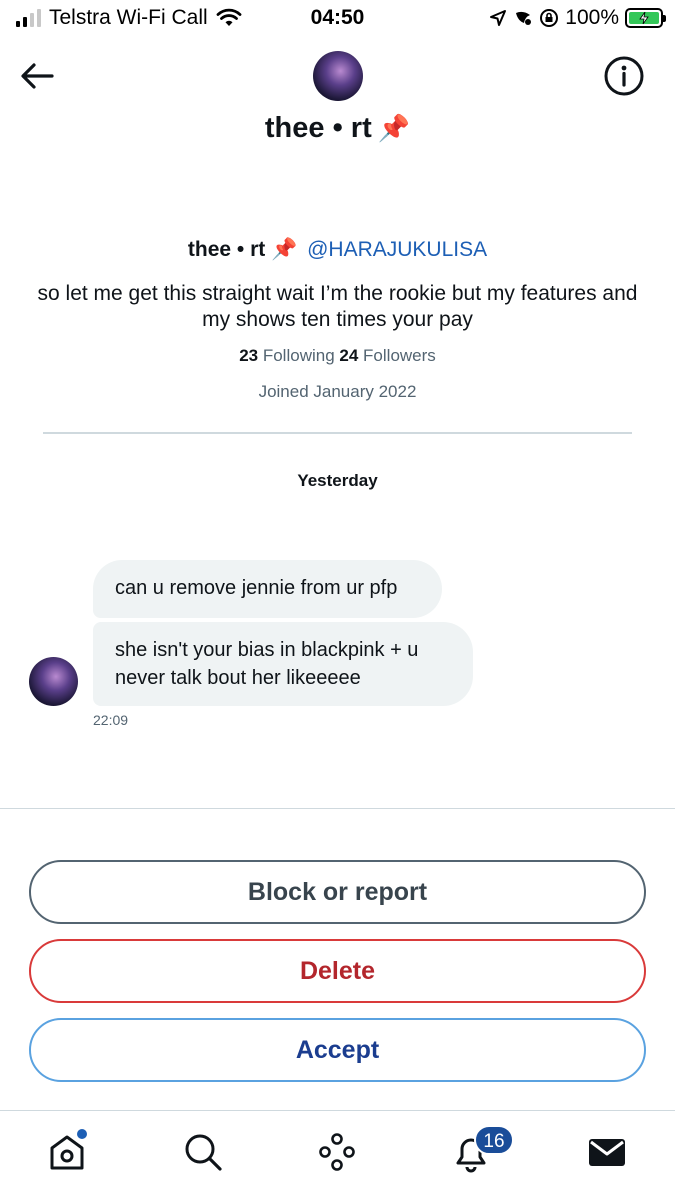  I want to click on tab-bar-divider, so click(337, 1110).